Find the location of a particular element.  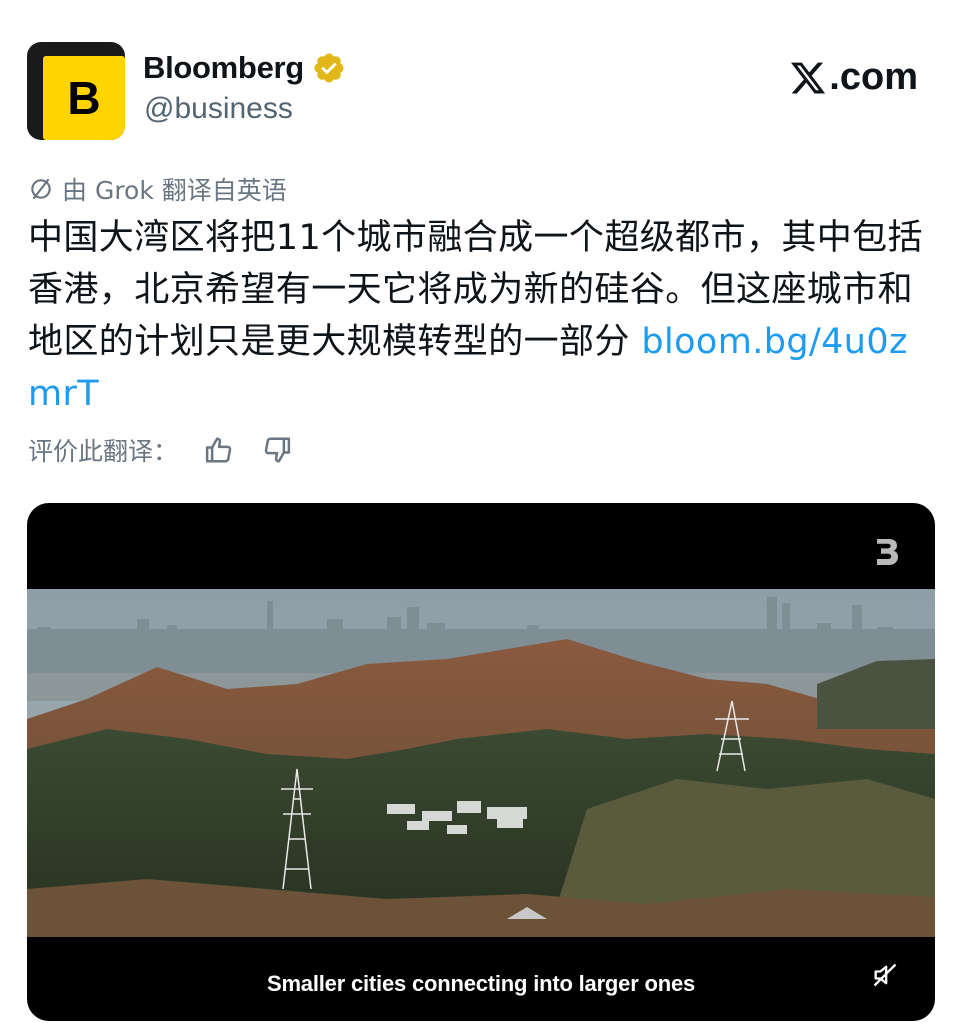

author-display-name: Bloomberg is located at coordinates (223, 68).